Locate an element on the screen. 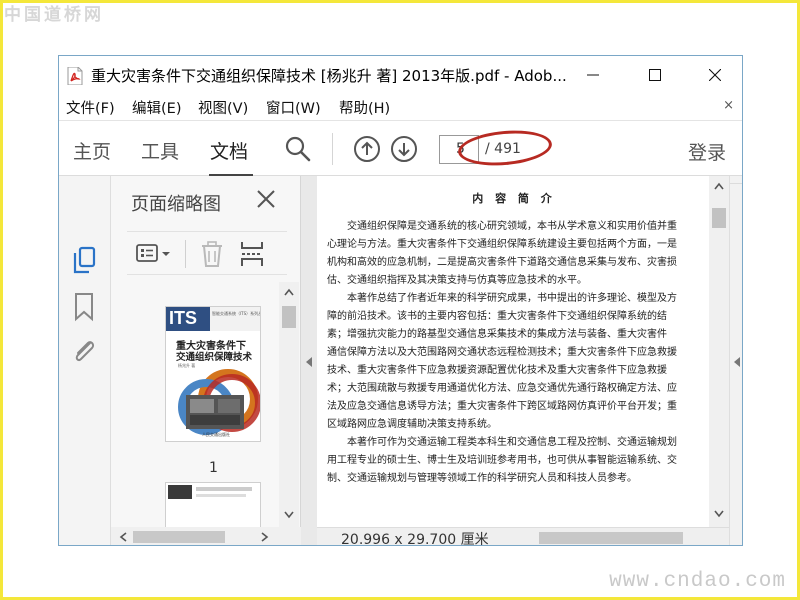  text-line: 区域路网应急调度辅助决策支持系统。 is located at coordinates (412, 424).